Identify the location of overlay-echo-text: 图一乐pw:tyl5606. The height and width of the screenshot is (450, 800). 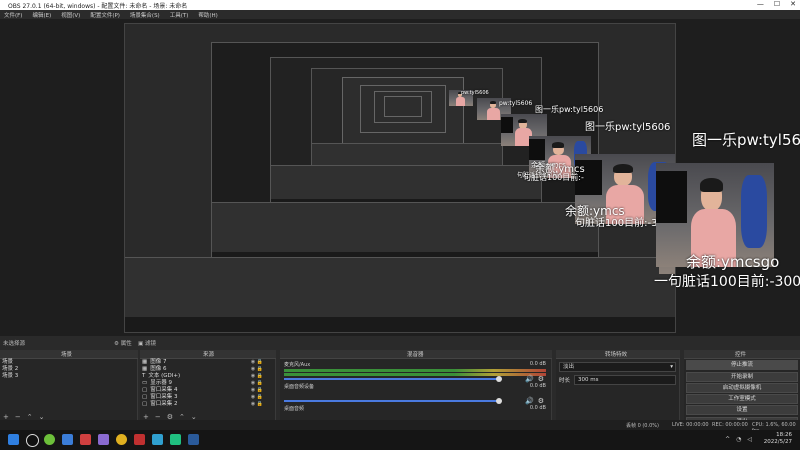
(628, 127).